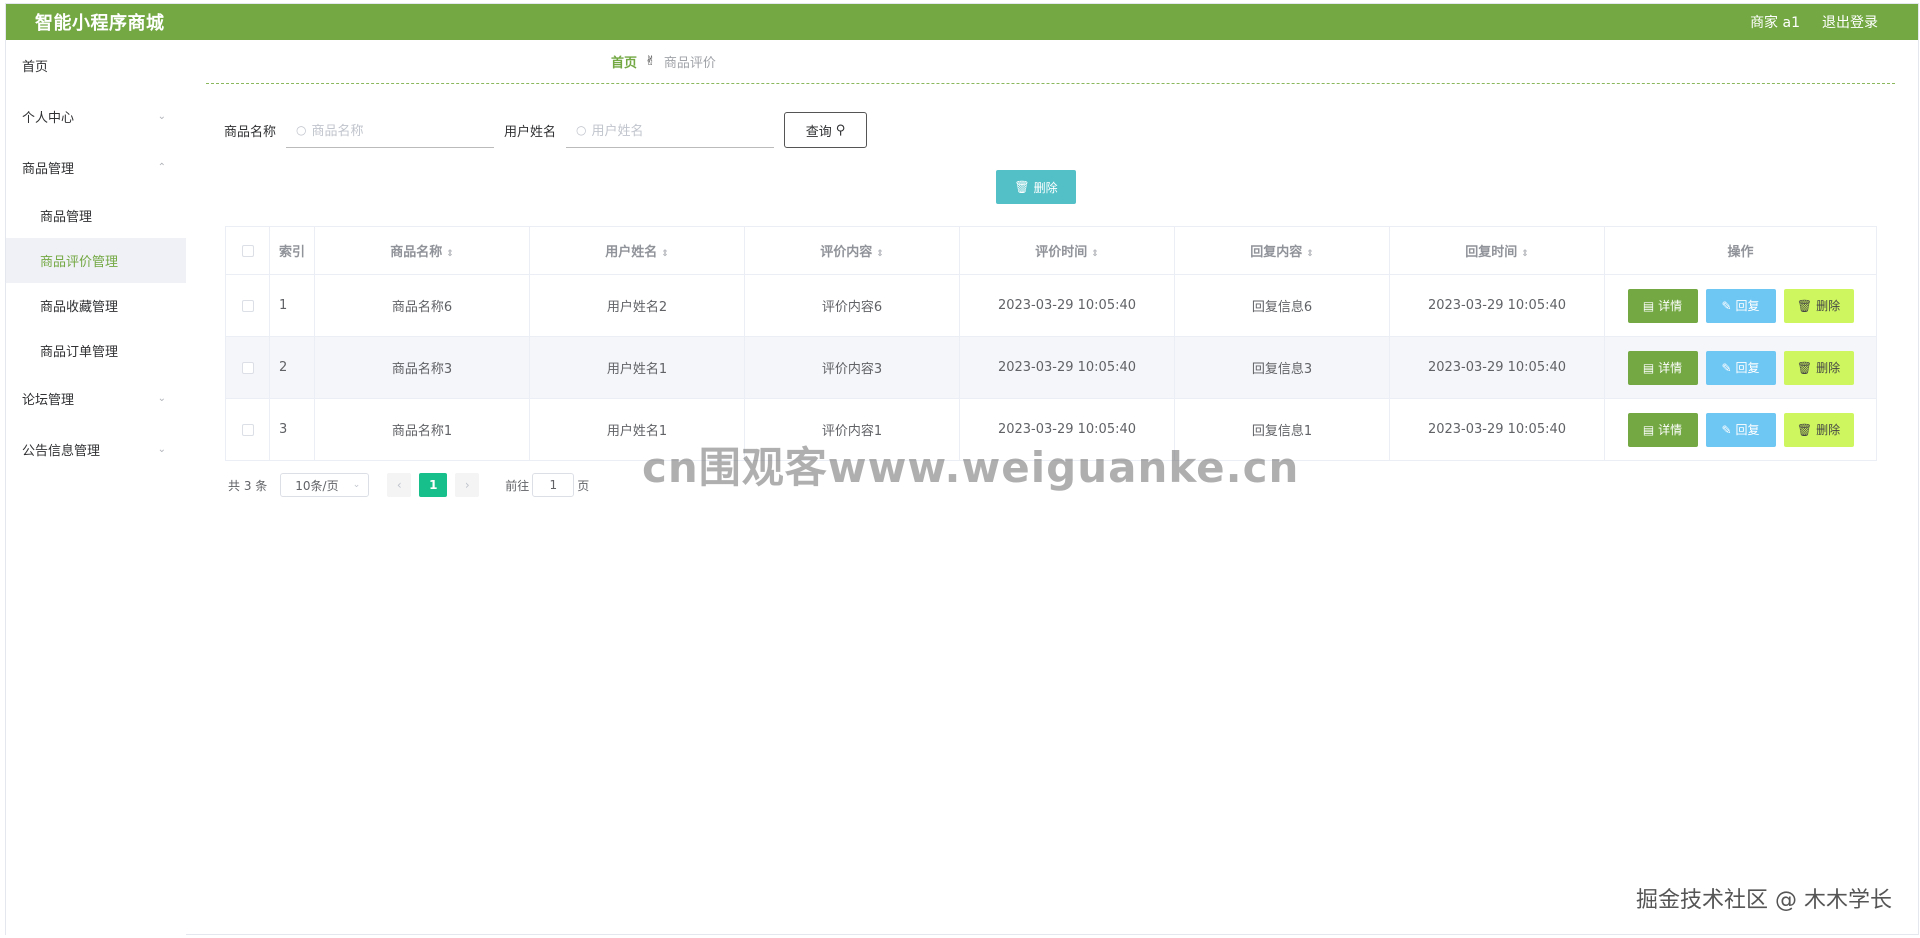  Describe the element at coordinates (1022, 187) in the screenshot. I see `trash-icon: 🗑` at that location.